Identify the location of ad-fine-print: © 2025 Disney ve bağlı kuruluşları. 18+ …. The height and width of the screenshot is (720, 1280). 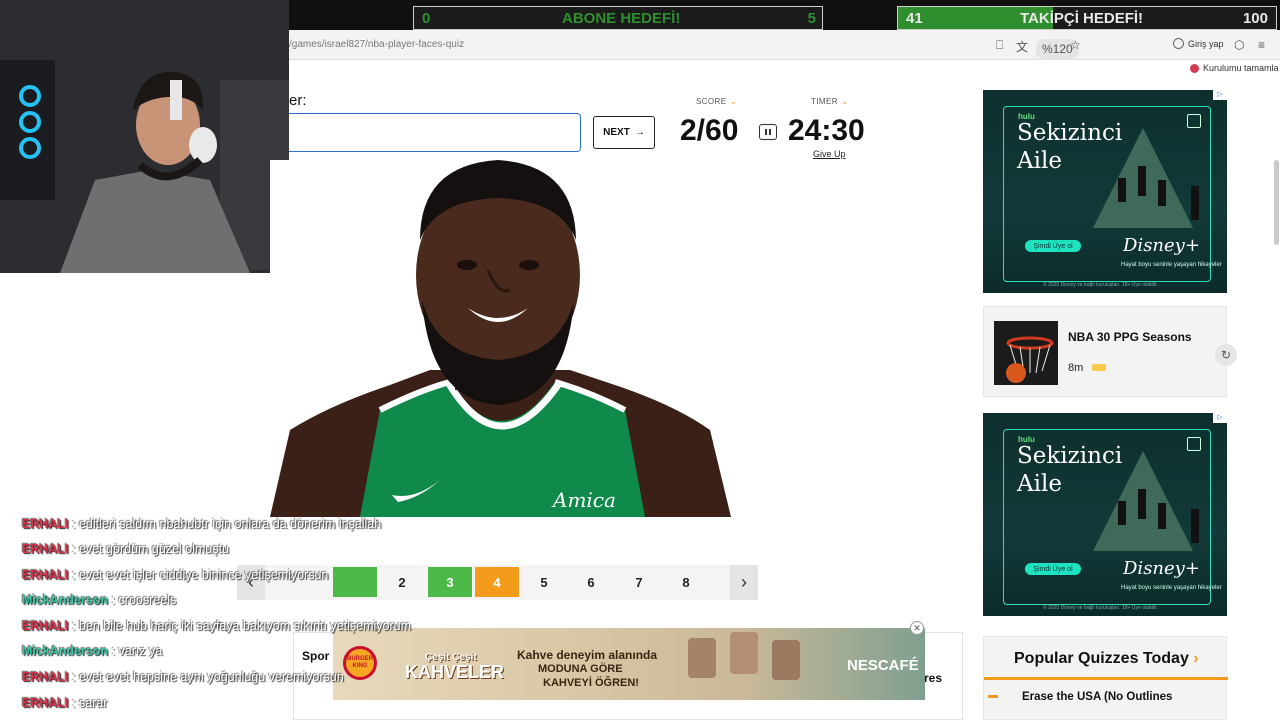
(1100, 285).